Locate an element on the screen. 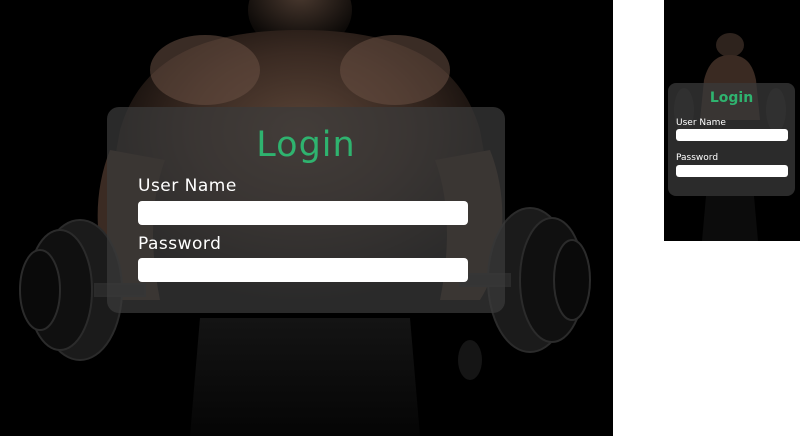 This screenshot has width=800, height=436. password-input is located at coordinates (303, 270).